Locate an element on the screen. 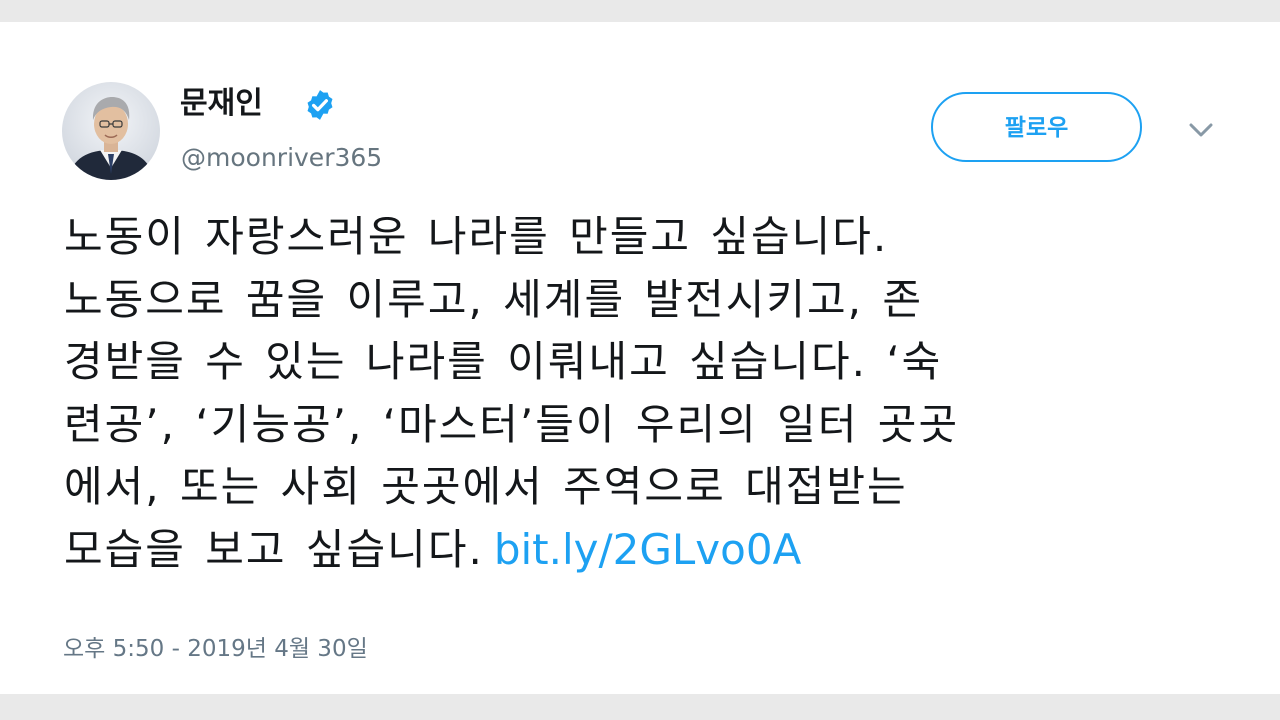 The width and height of the screenshot is (1280, 720). avatar-portrait is located at coordinates (111, 131).